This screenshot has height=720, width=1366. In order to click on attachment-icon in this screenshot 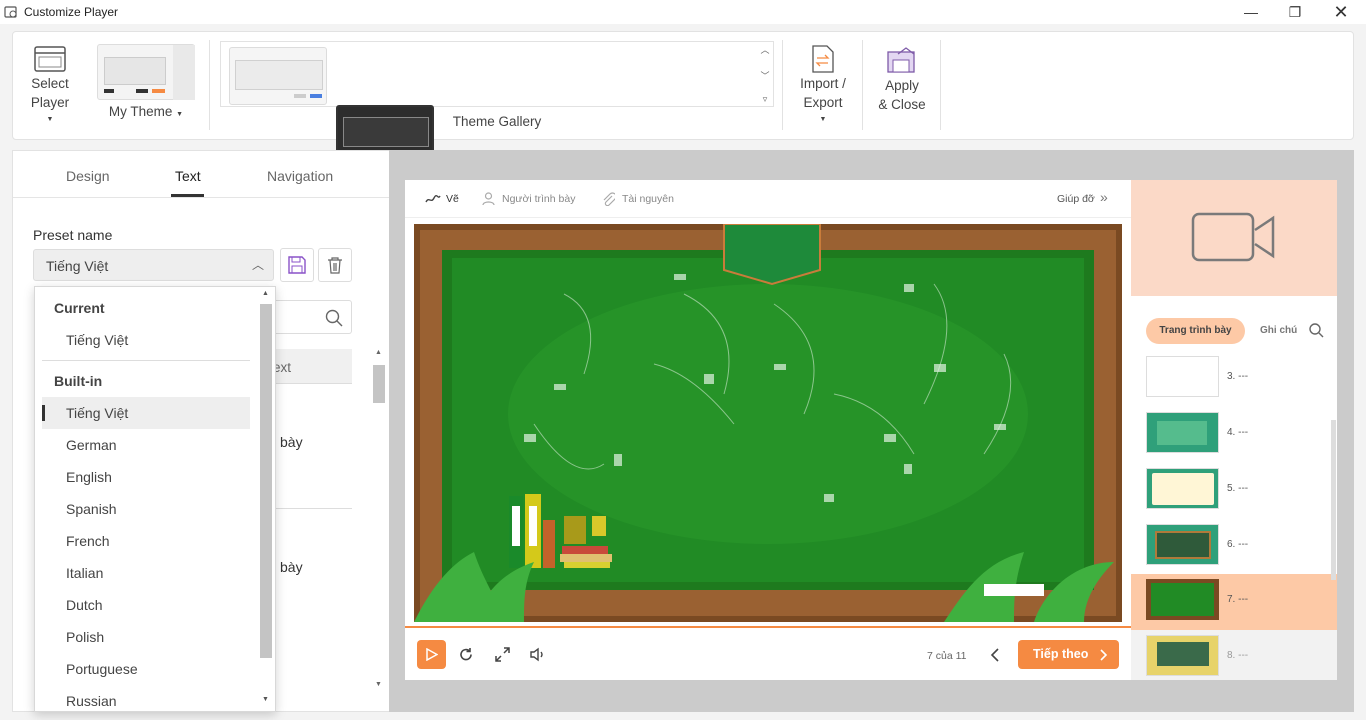, I will do `click(608, 199)`.